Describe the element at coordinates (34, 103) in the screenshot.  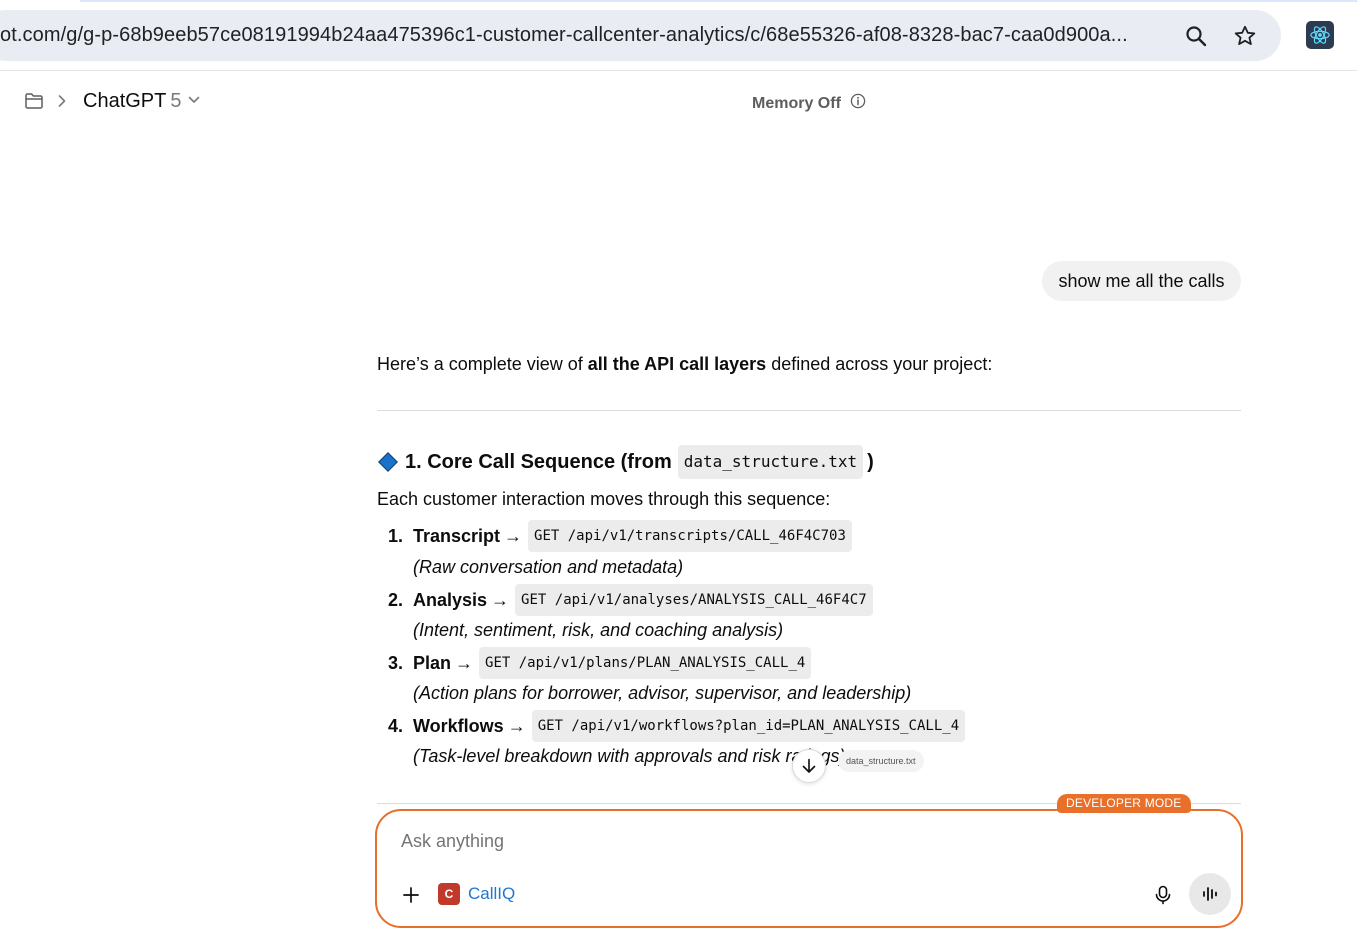
I see `folder-icon` at that location.